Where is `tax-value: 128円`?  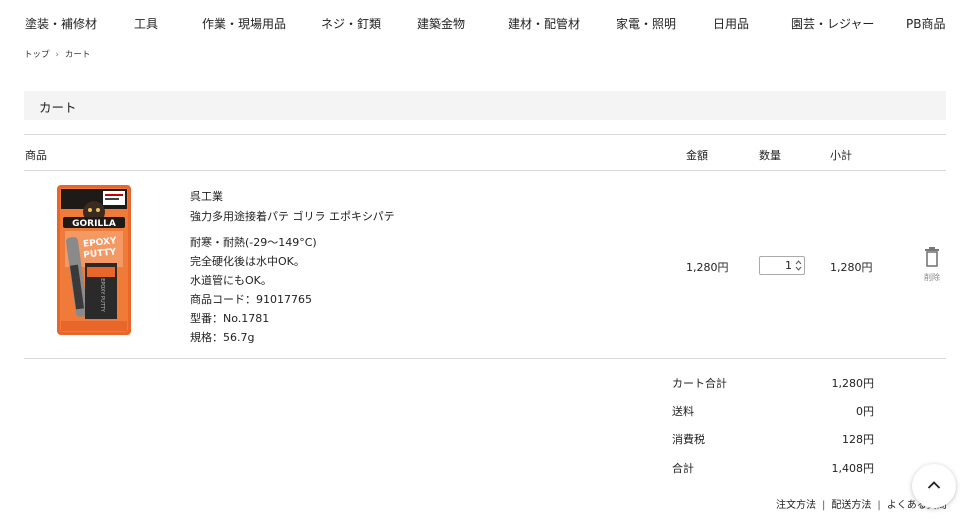 tax-value: 128円 is located at coordinates (858, 439).